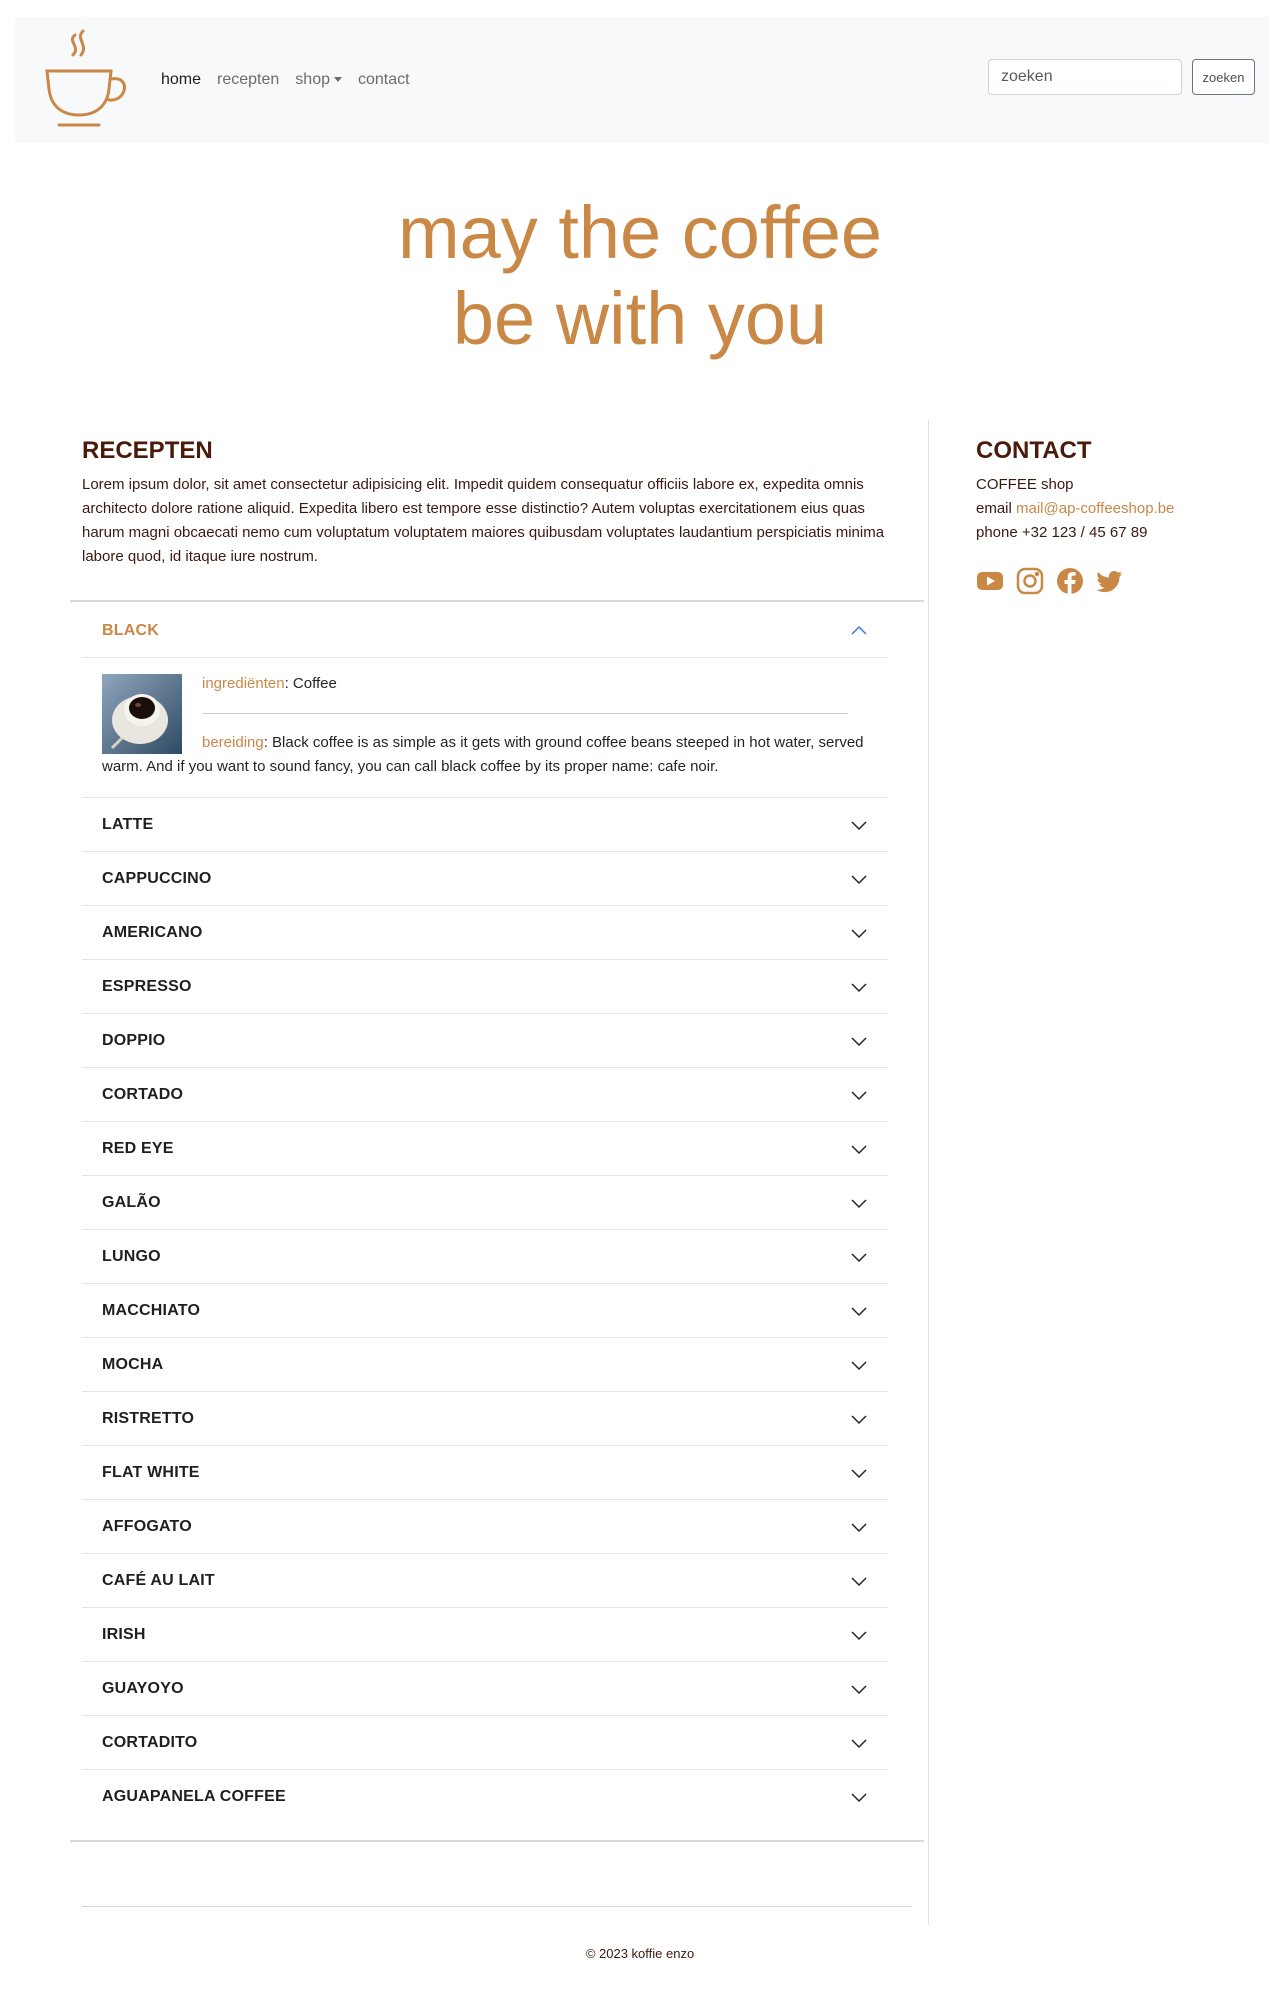 The height and width of the screenshot is (1991, 1280). I want to click on accordion-header: CAFÉ AU LAIT, so click(485, 1580).